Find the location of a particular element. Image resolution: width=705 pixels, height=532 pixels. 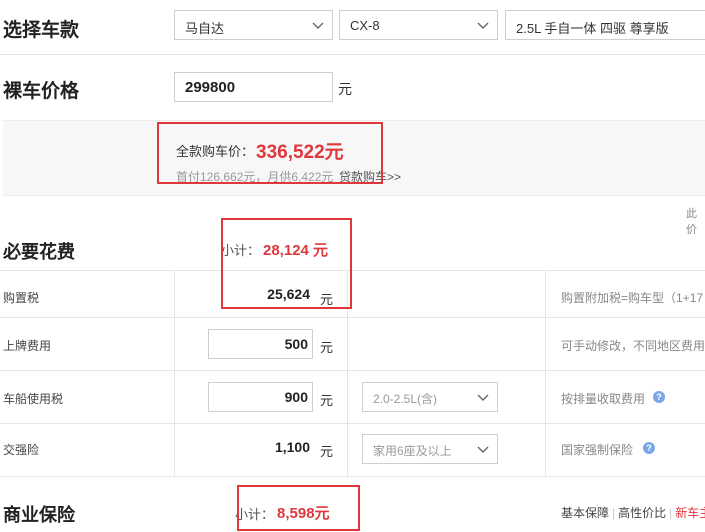

plan-value-link: 高性价比 is located at coordinates (642, 513).